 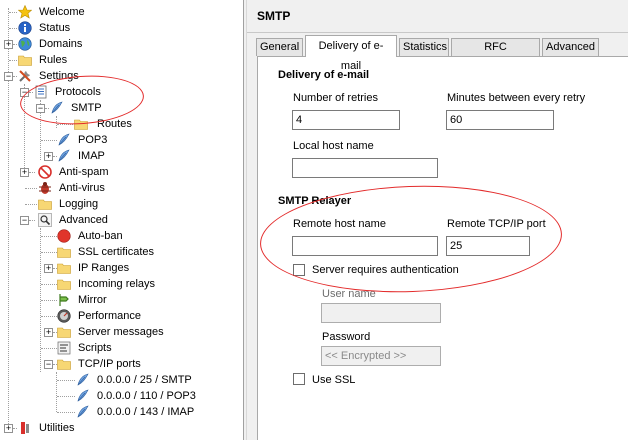 What do you see at coordinates (279, 47) in the screenshot?
I see `tab-general: General` at bounding box center [279, 47].